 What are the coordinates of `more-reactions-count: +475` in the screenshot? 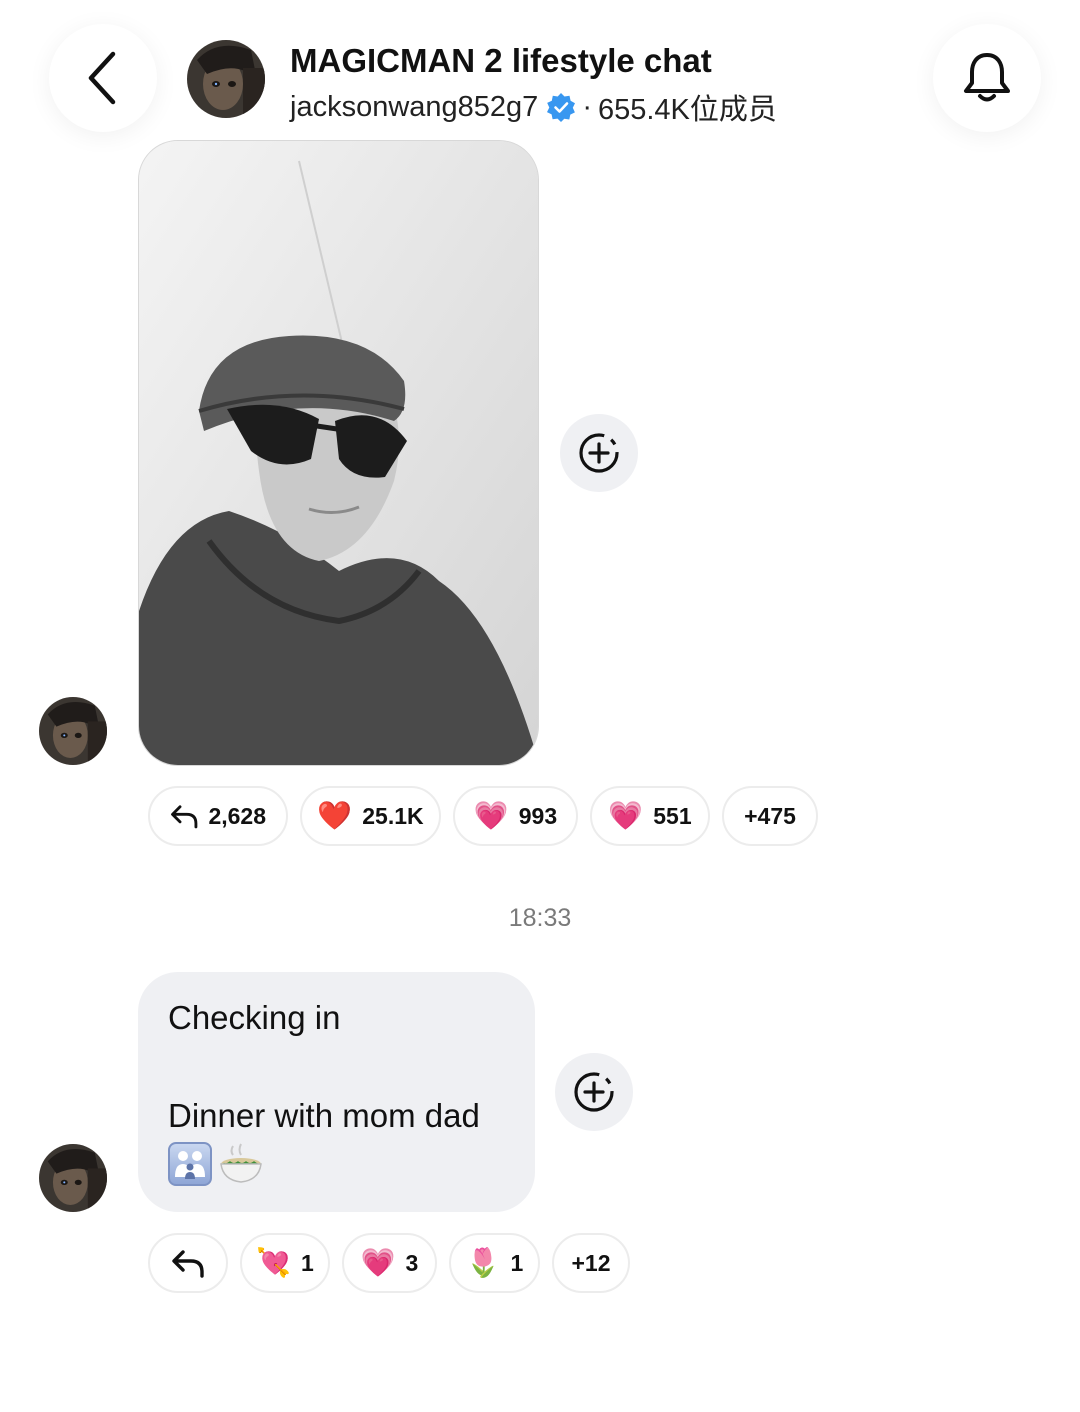 It's located at (770, 815).